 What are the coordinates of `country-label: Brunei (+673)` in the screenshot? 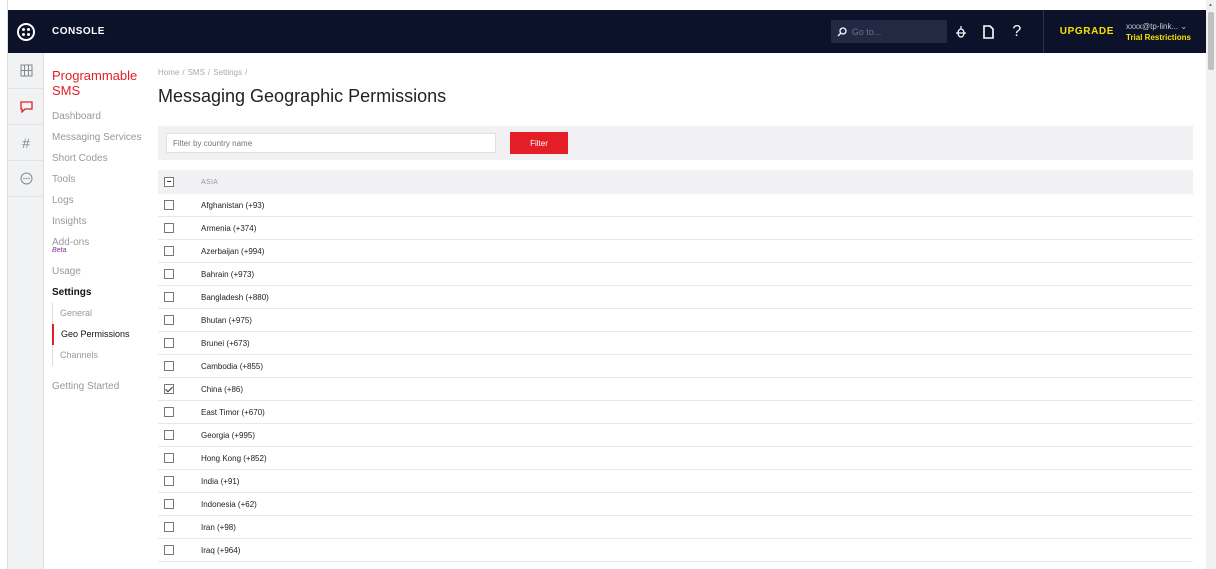 It's located at (225, 343).